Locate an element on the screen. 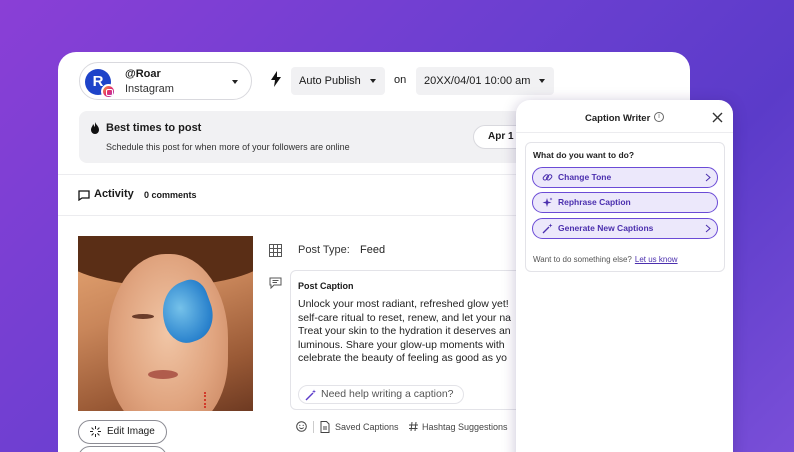  post-image is located at coordinates (165, 323).